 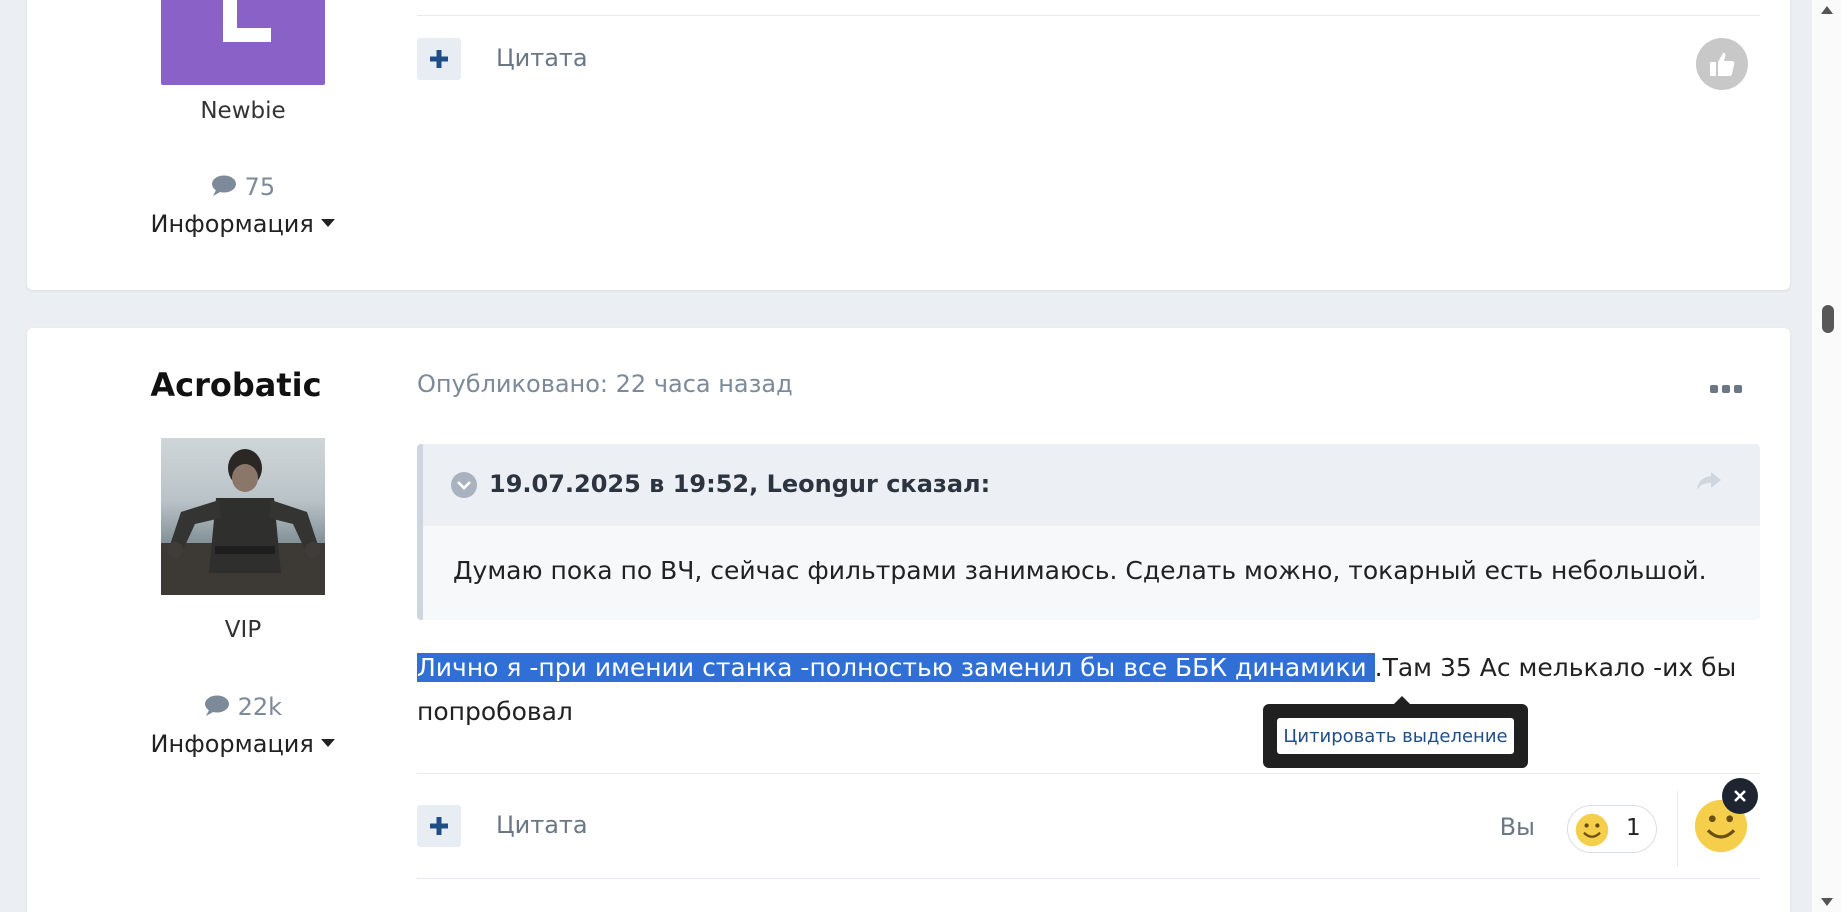 I want to click on share-arrow-icon, so click(x=1709, y=481).